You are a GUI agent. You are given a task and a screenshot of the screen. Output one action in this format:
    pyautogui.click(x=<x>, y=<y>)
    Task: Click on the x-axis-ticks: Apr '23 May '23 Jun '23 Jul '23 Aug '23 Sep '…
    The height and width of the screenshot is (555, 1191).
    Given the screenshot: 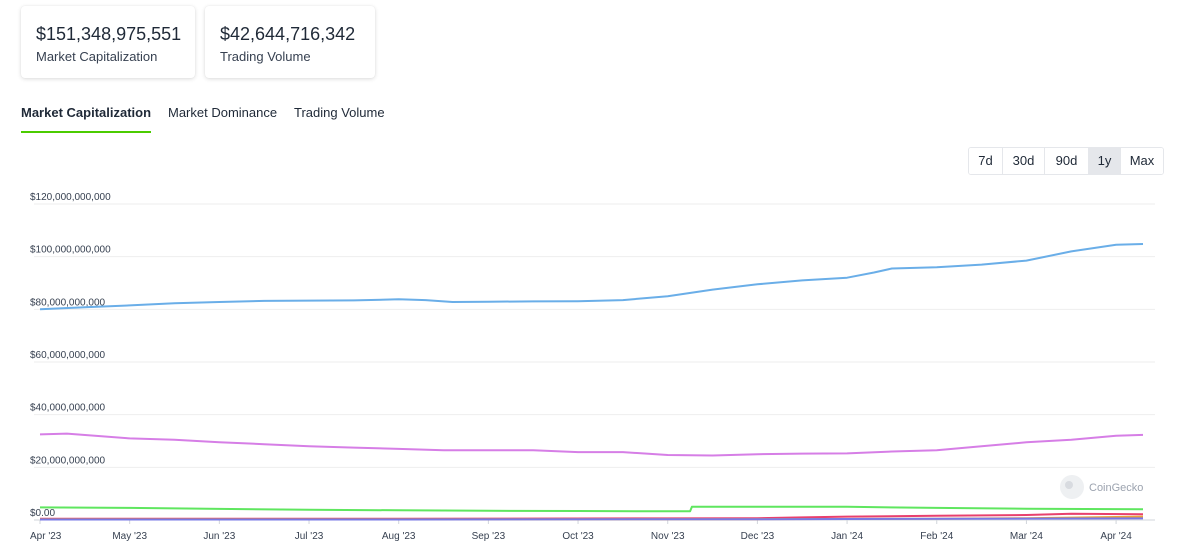 What is the action you would take?
    pyautogui.click(x=581, y=531)
    